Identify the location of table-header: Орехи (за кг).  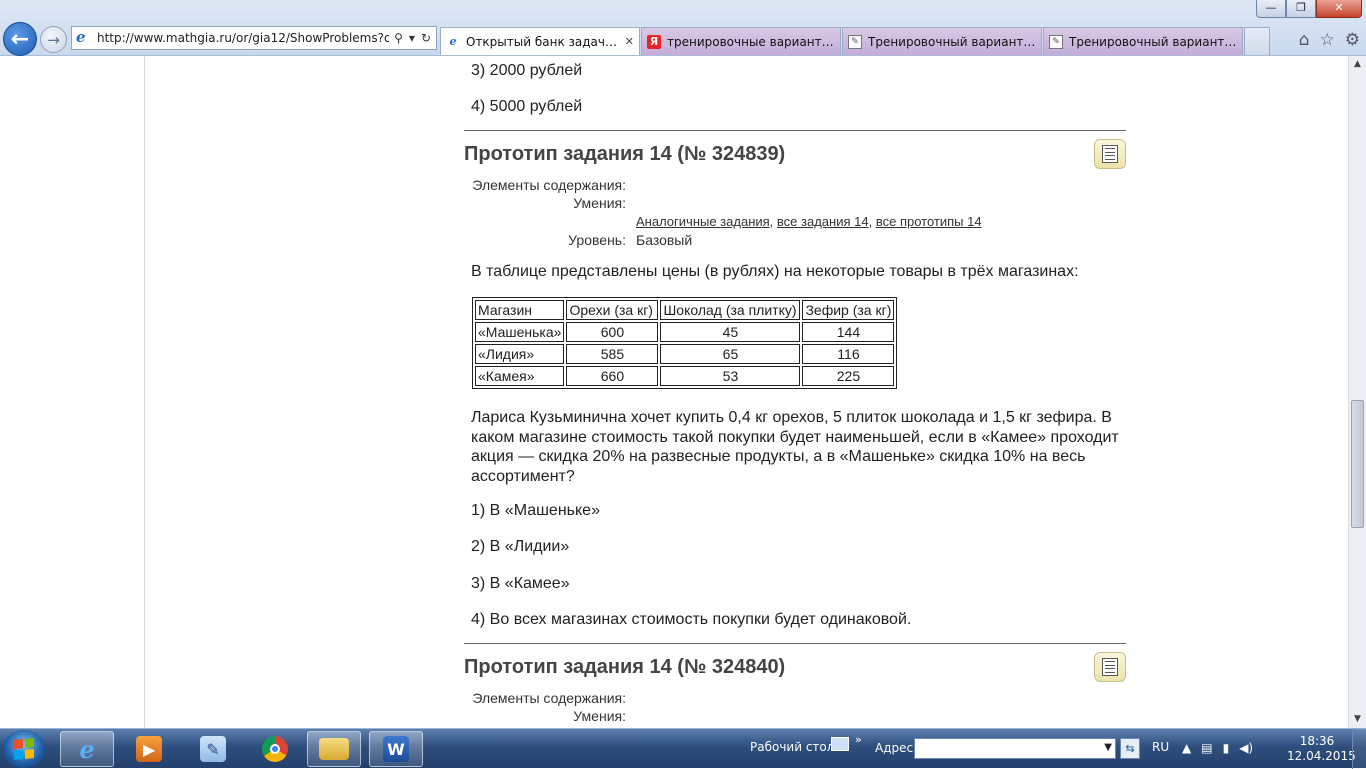
(612, 310).